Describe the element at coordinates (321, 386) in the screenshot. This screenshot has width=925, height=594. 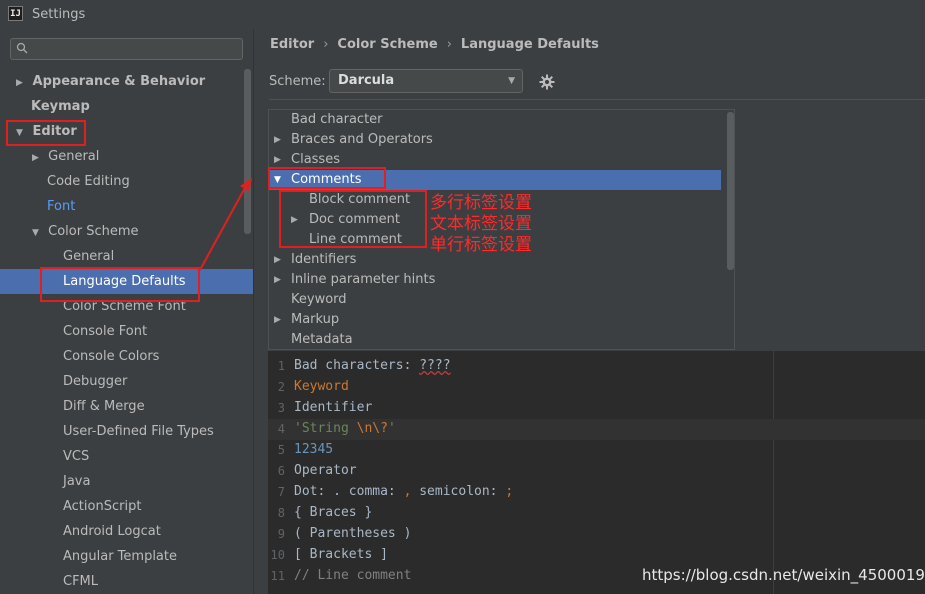
I see `code-line: Keyword` at that location.